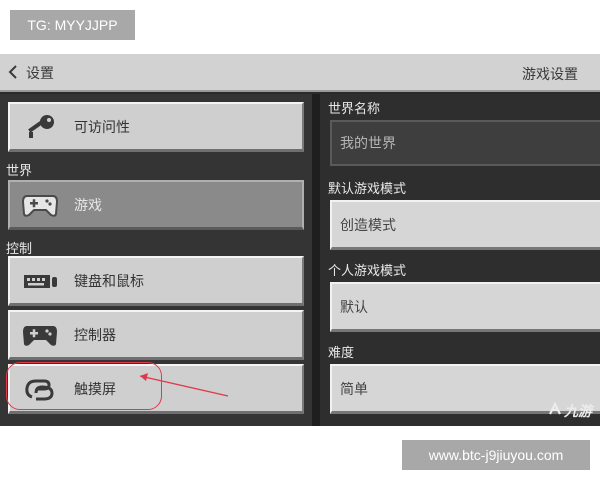  What do you see at coordinates (8, 423) in the screenshot?
I see `section-heading-cutoff` at bounding box center [8, 423].